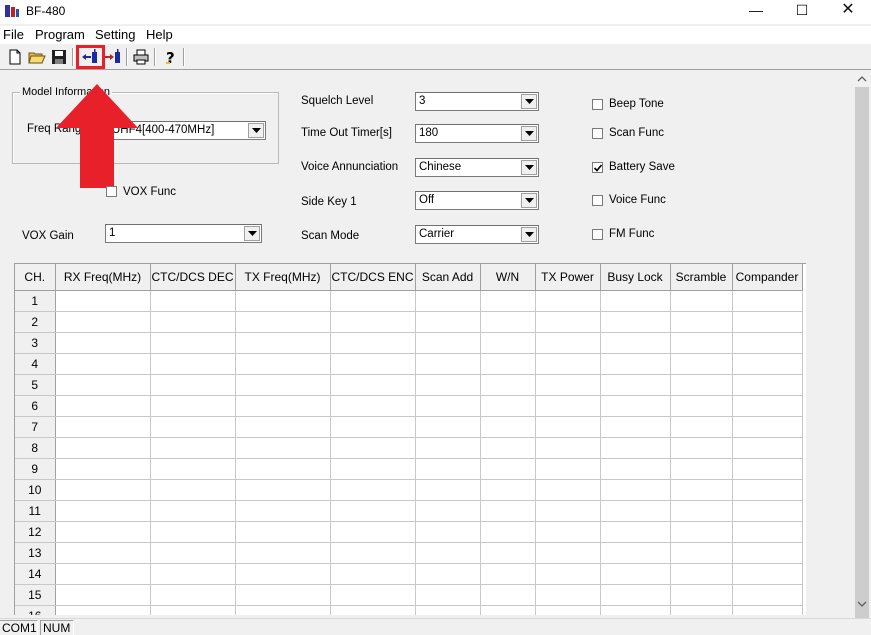 This screenshot has width=871, height=635. What do you see at coordinates (756, 11) in the screenshot?
I see `minimize-button: —` at bounding box center [756, 11].